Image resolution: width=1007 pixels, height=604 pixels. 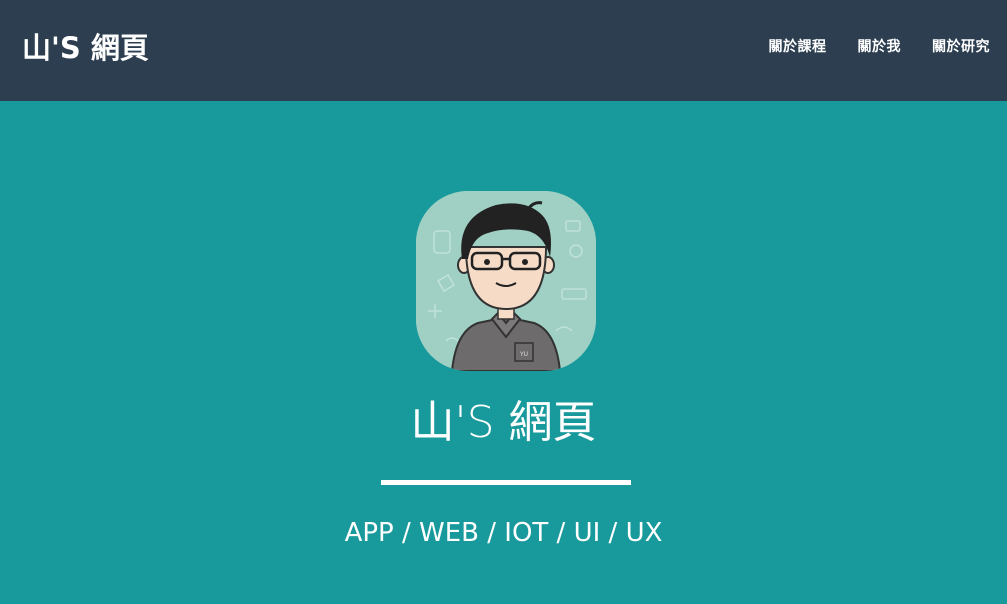 What do you see at coordinates (85, 48) in the screenshot?
I see `brand-link: 山'S 網頁` at bounding box center [85, 48].